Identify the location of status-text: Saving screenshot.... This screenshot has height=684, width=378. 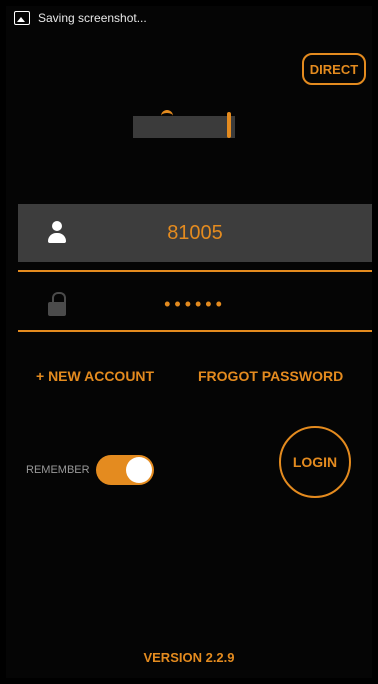
(92, 18).